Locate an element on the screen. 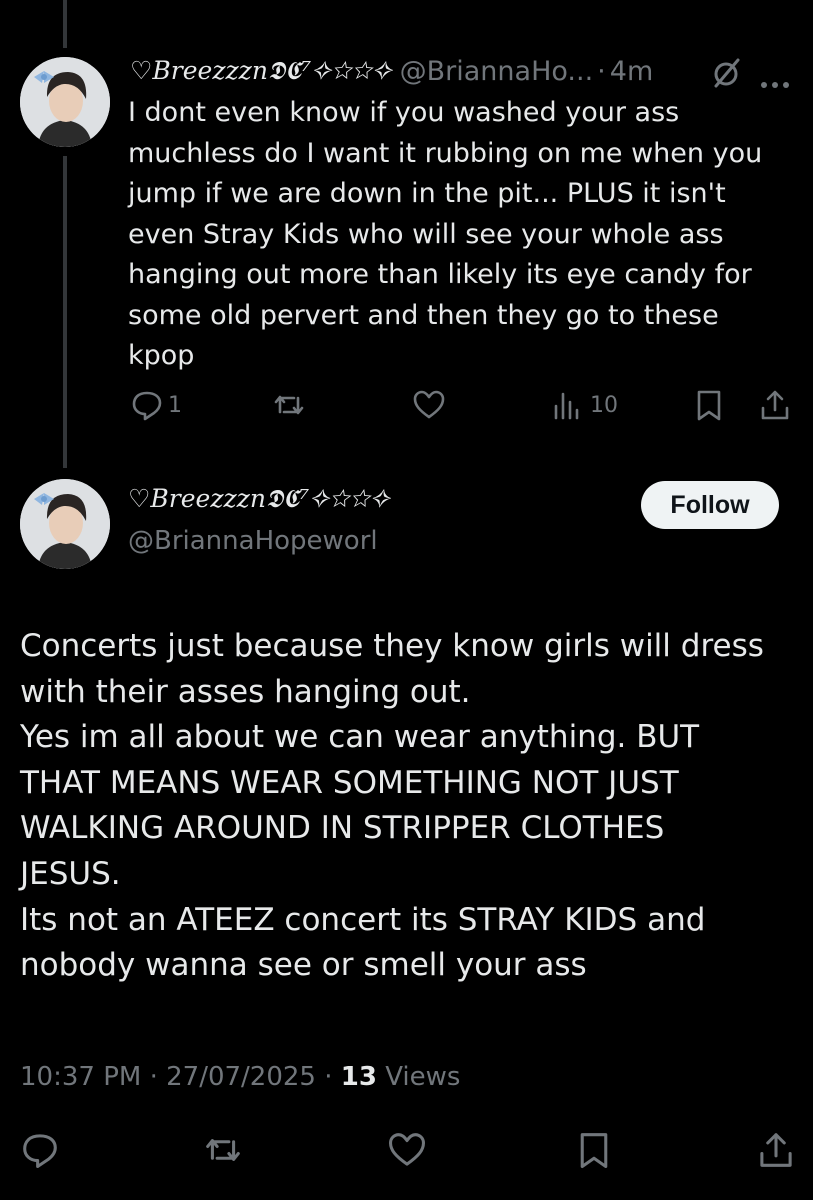  thread-line is located at coordinates (65, 312).